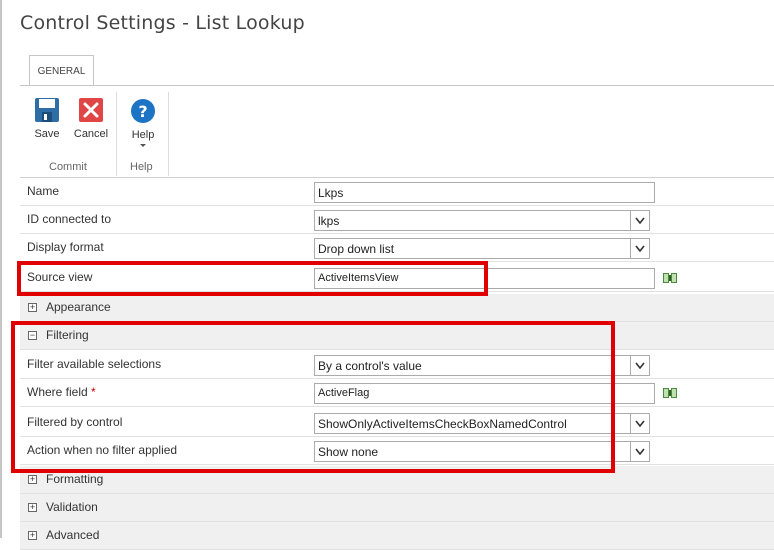 This screenshot has height=550, width=774. Describe the element at coordinates (397, 336) in the screenshot. I see `section-filtering: − Filtering` at that location.